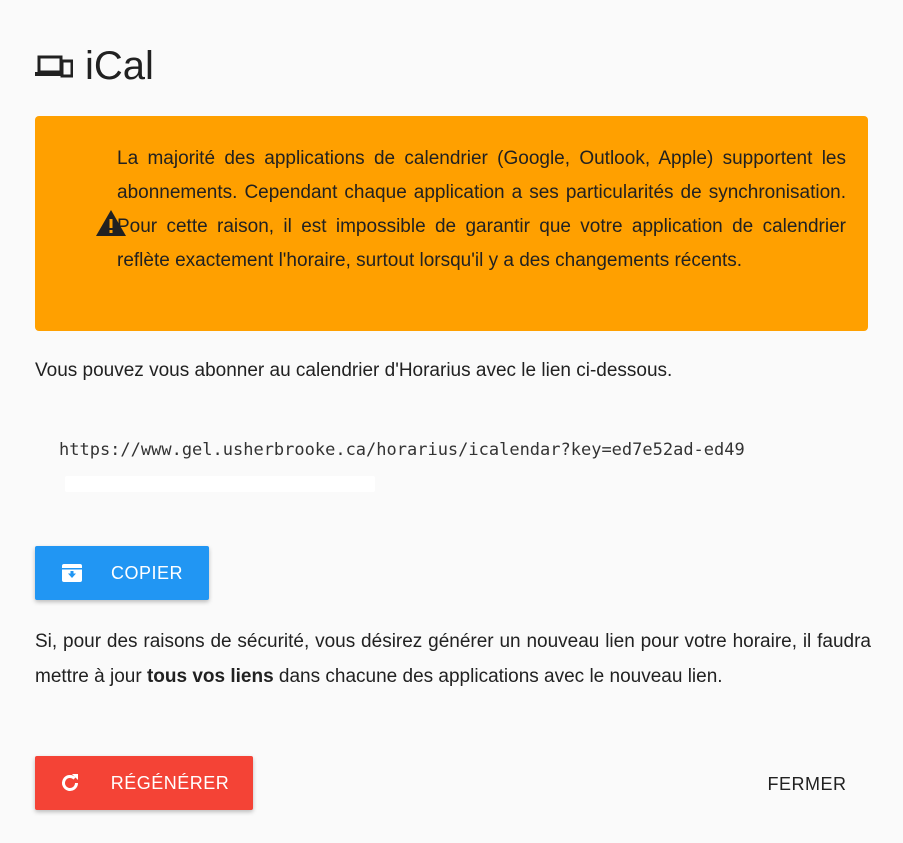 The image size is (903, 843). I want to click on dialog-title-text: iCal, so click(119, 66).